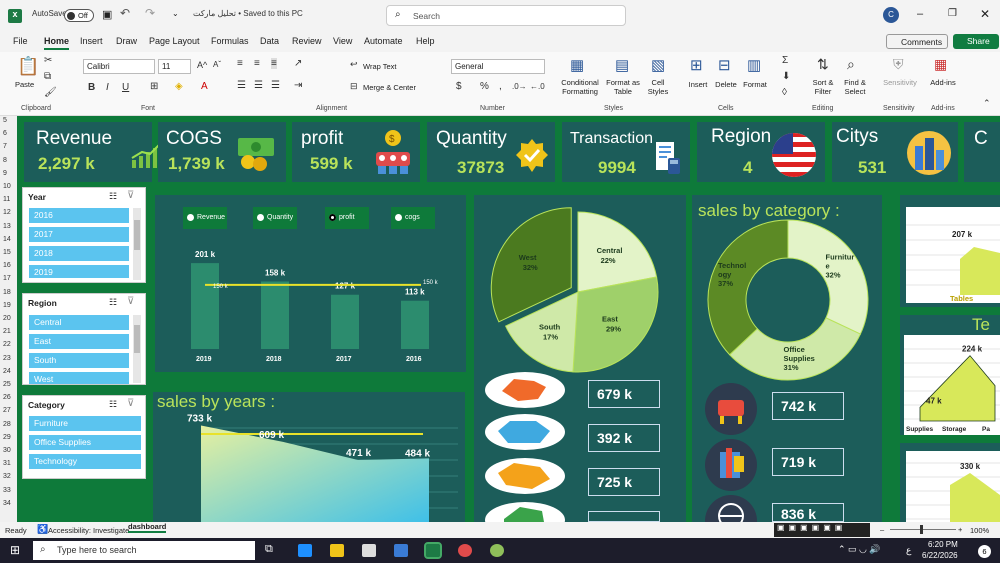 Image resolution: width=1000 pixels, height=563 pixels. I want to click on align-top-icon: ≡, so click(240, 63).